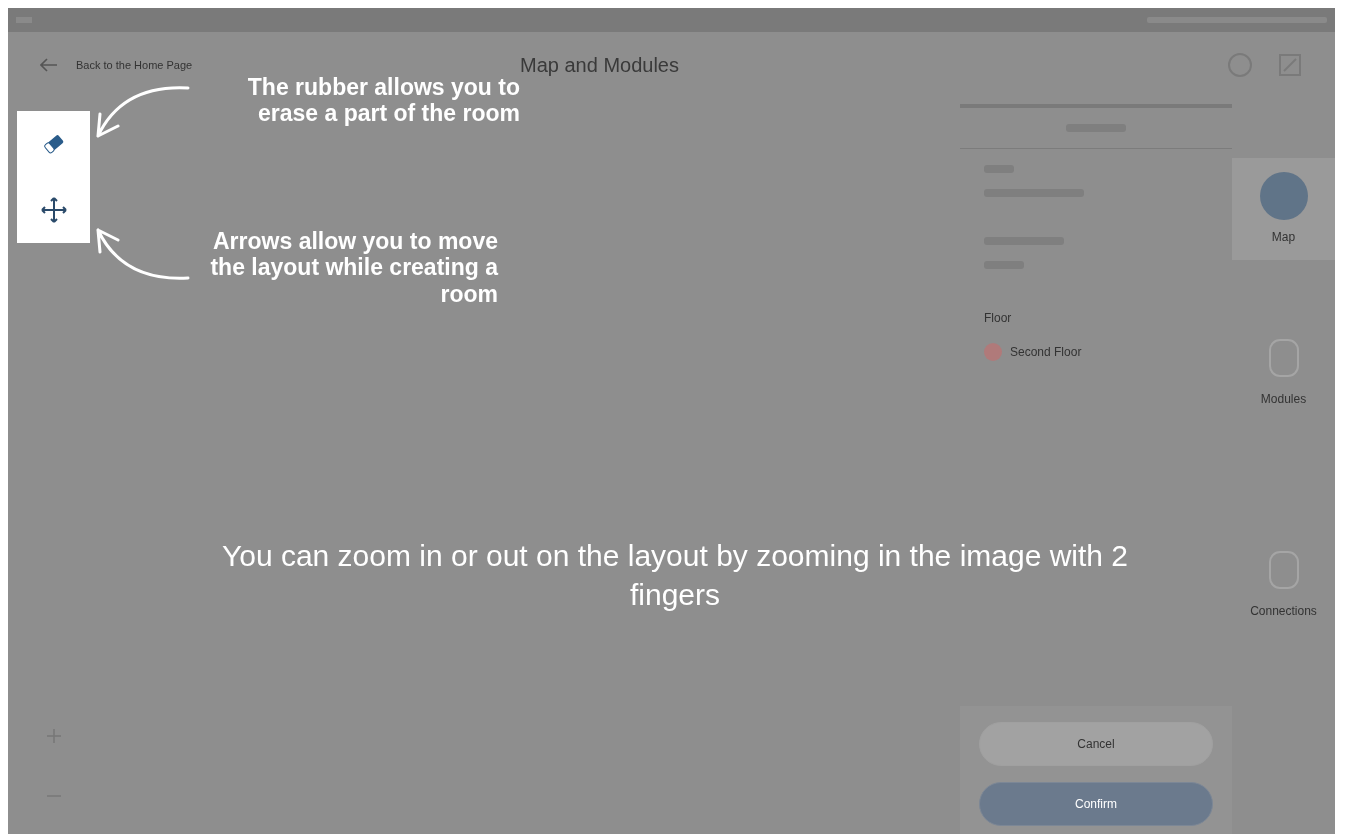 This screenshot has height=834, width=1345. I want to click on nav-item: Map, so click(1283, 209).